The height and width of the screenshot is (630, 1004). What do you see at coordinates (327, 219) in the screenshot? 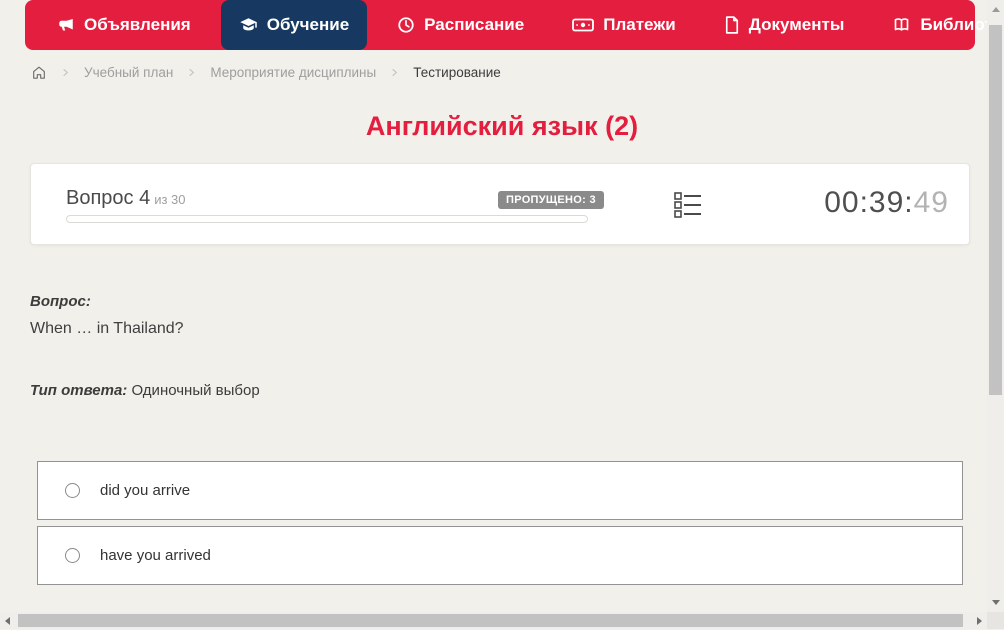
I see `test-progress-bar` at bounding box center [327, 219].